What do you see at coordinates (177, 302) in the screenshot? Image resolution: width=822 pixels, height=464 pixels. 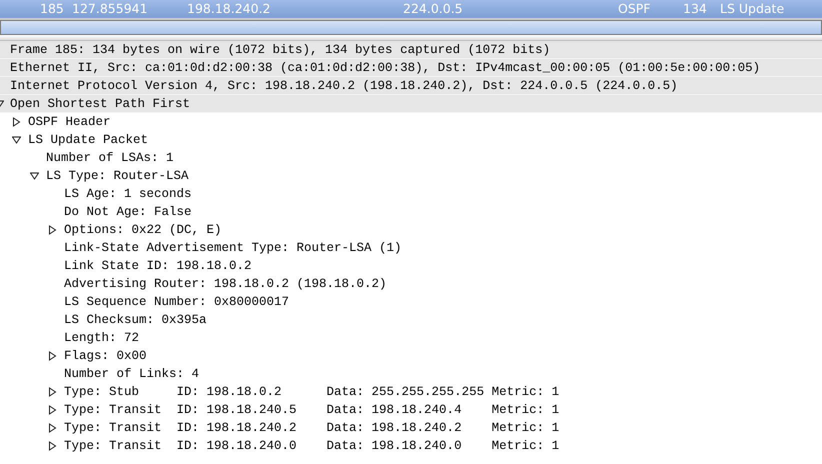 I see `tree-item: LS Sequence Number: 0x80000017` at bounding box center [177, 302].